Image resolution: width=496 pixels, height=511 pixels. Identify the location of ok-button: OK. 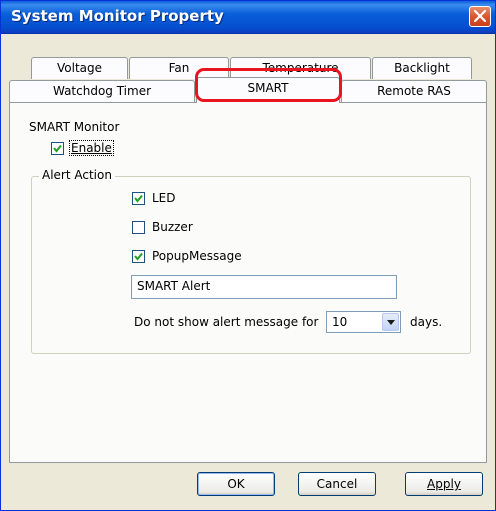
(236, 484).